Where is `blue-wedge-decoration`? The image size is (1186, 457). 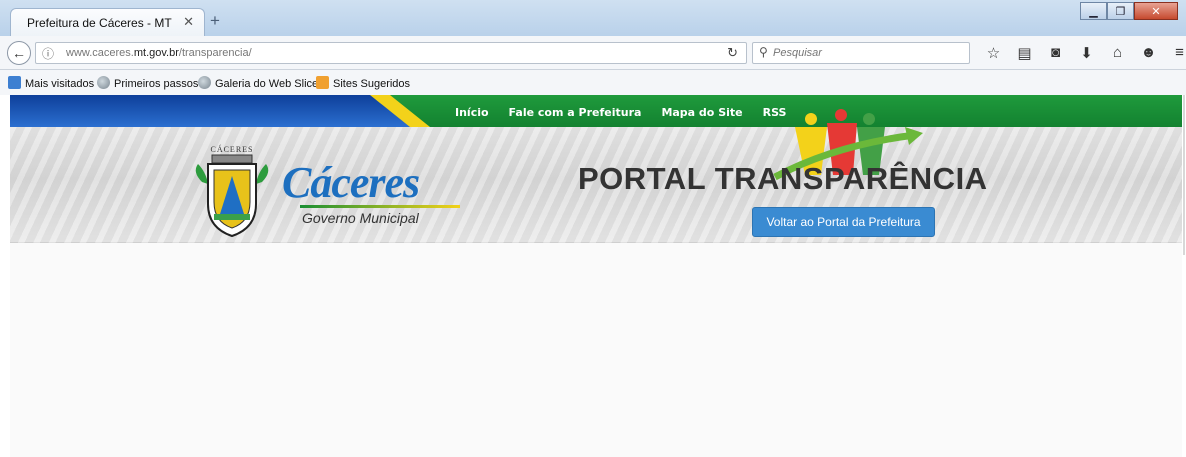
blue-wedge-decoration is located at coordinates (220, 111).